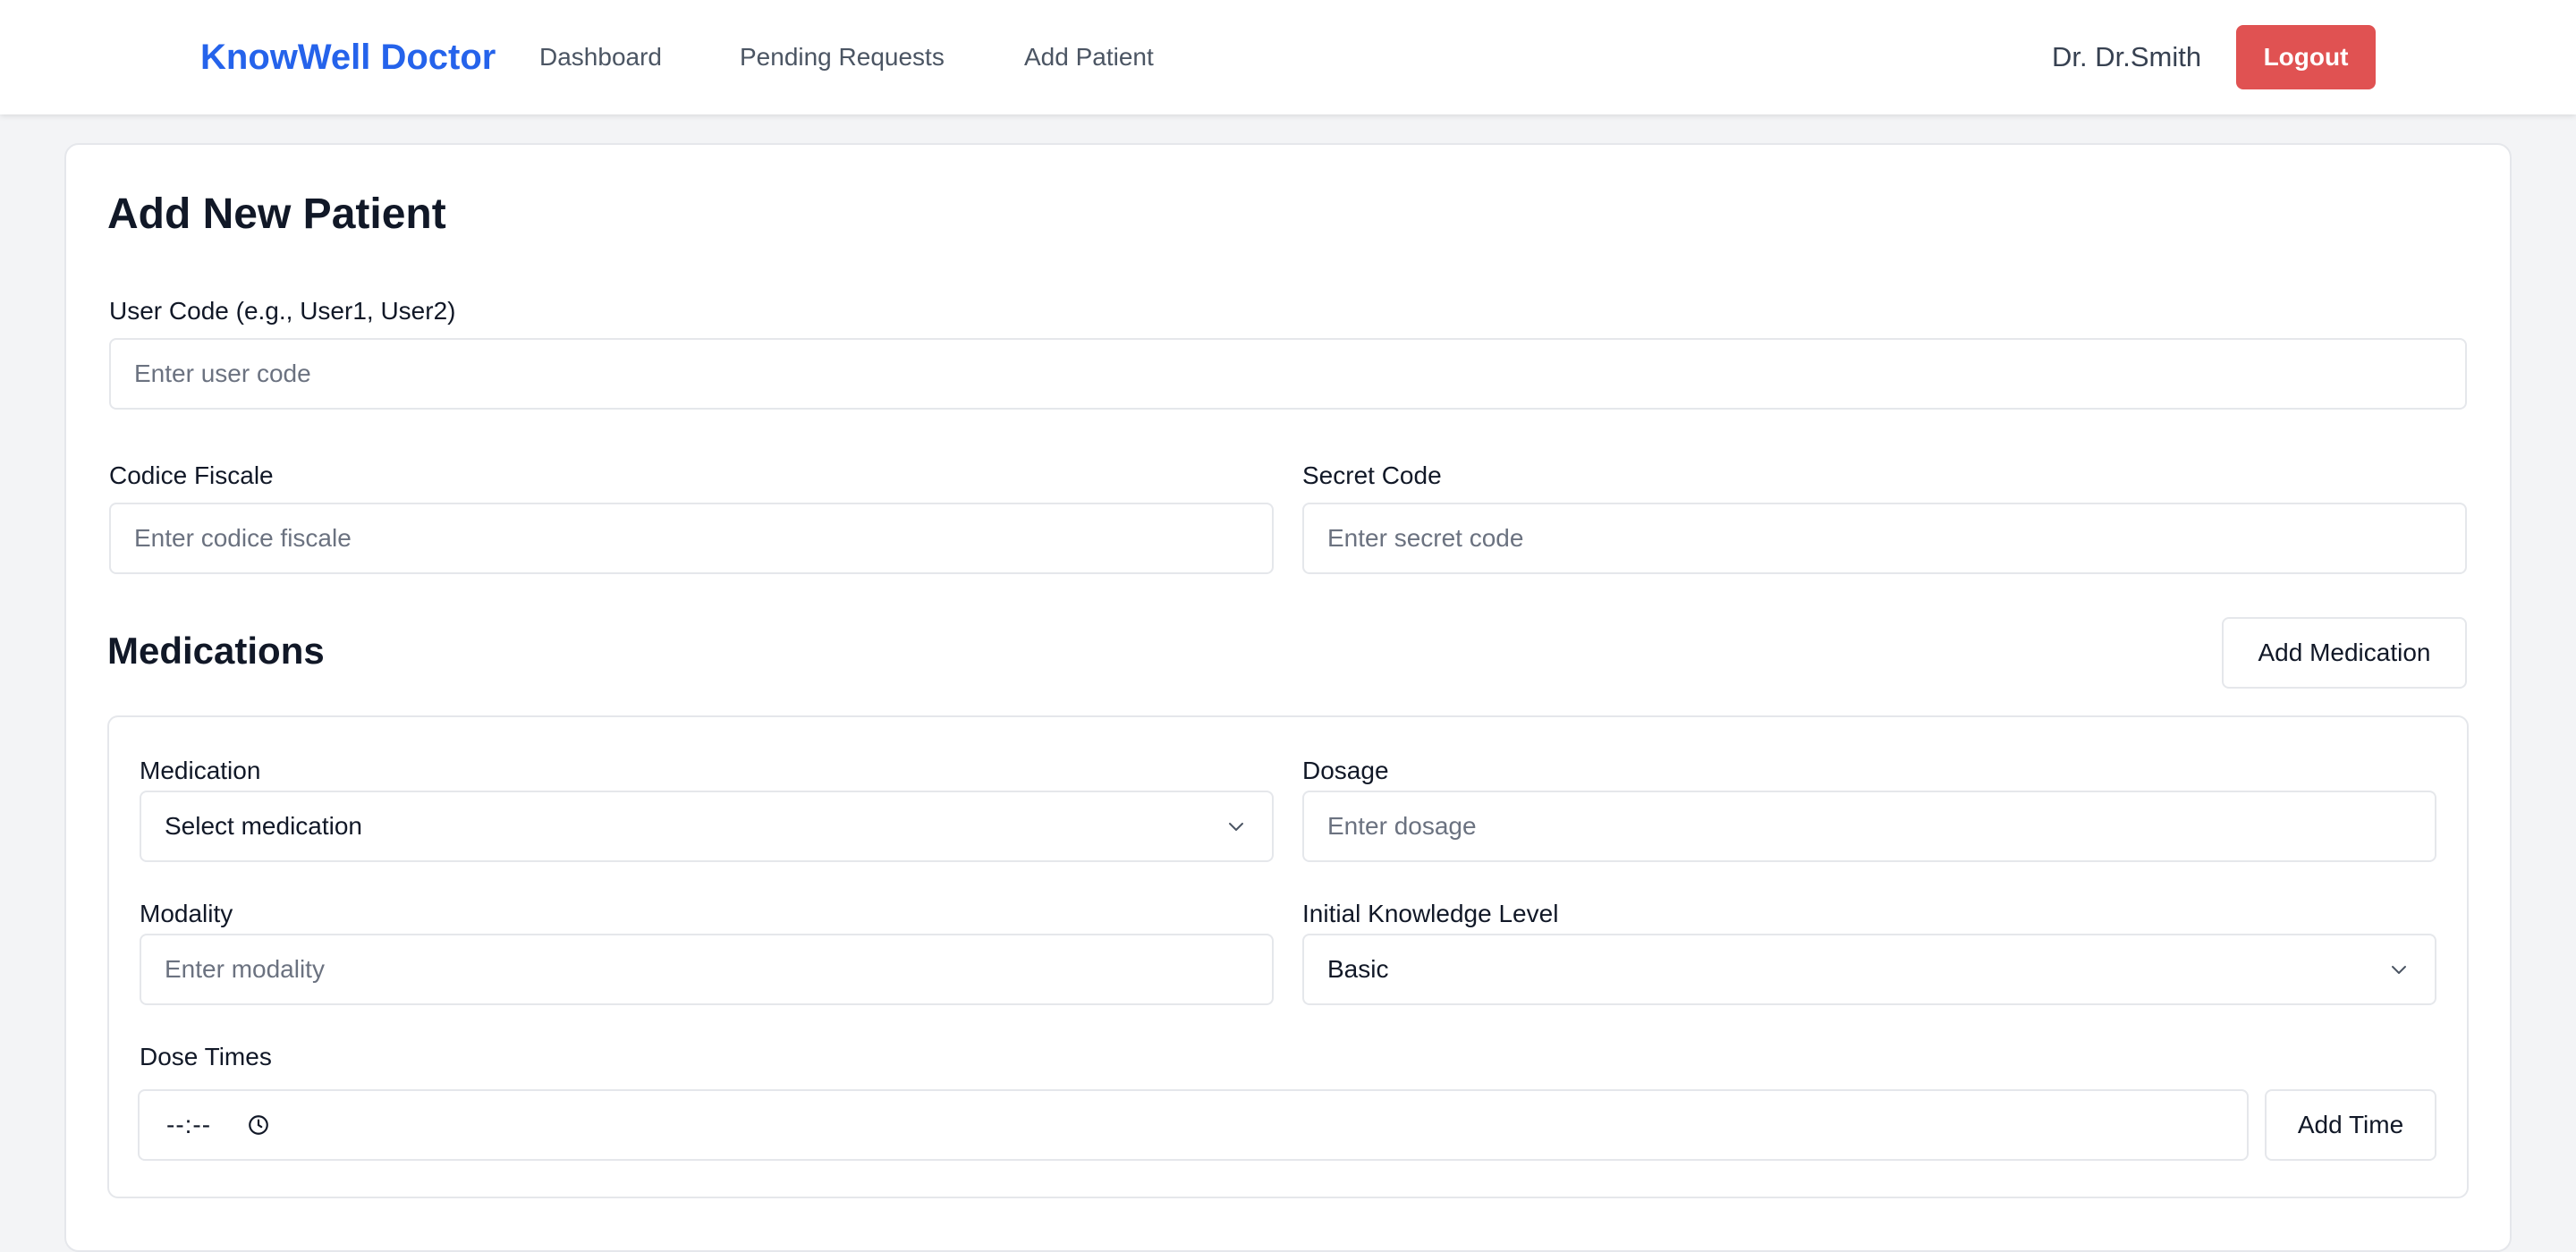  Describe the element at coordinates (1372, 475) in the screenshot. I see `secret-code-label: Secret Code` at that location.